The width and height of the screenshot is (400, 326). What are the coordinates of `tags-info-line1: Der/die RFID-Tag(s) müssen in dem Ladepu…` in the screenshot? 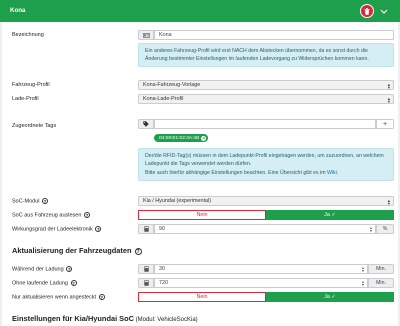 It's located at (264, 160).